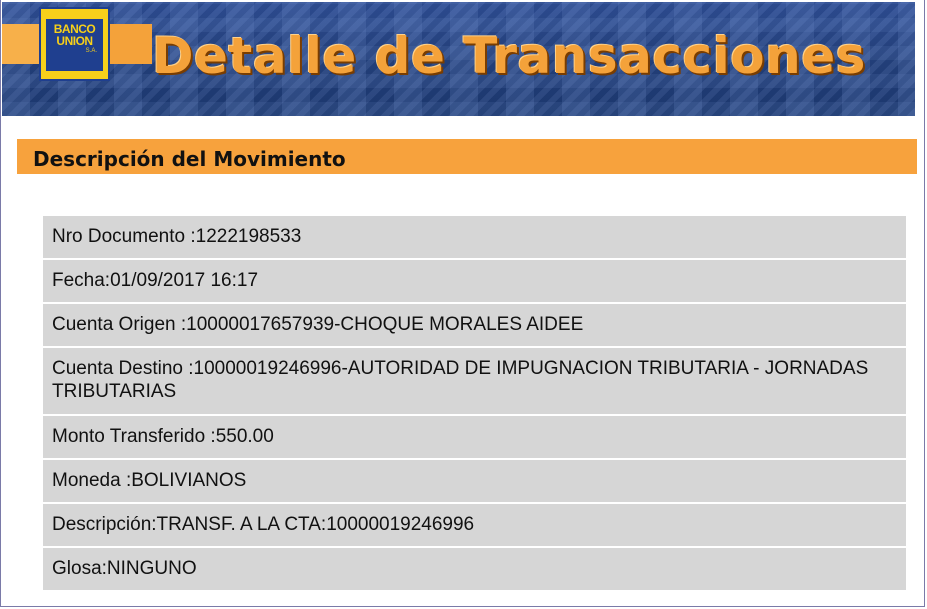 The image size is (927, 609). I want to click on logo-text-suffix: S.A., so click(91, 51).